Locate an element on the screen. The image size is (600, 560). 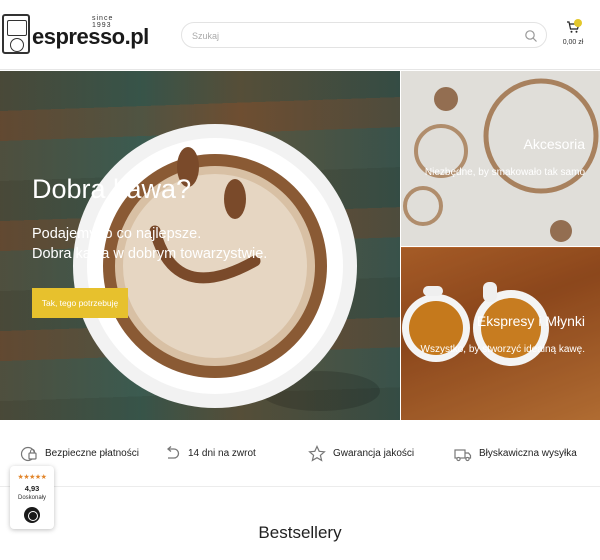
espresso-cups-image is located at coordinates (500, 334).